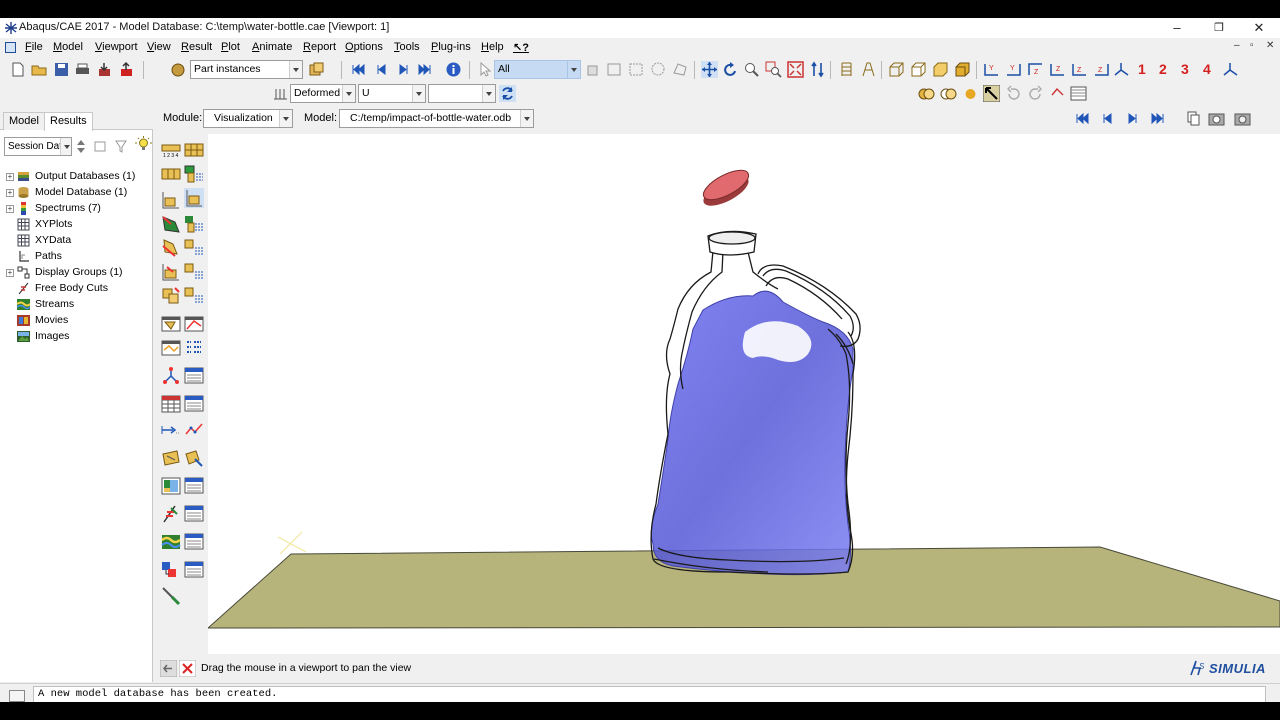  I want to click on session-data-select: Session Data, so click(38, 146).